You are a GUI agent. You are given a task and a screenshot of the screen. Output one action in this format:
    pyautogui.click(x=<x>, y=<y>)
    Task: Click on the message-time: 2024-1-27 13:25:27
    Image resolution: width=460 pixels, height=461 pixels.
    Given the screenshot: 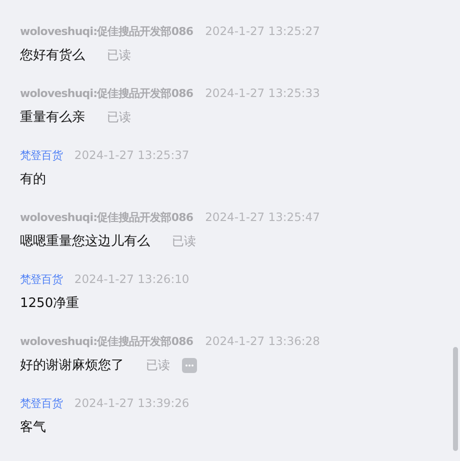 What is the action you would take?
    pyautogui.click(x=262, y=31)
    